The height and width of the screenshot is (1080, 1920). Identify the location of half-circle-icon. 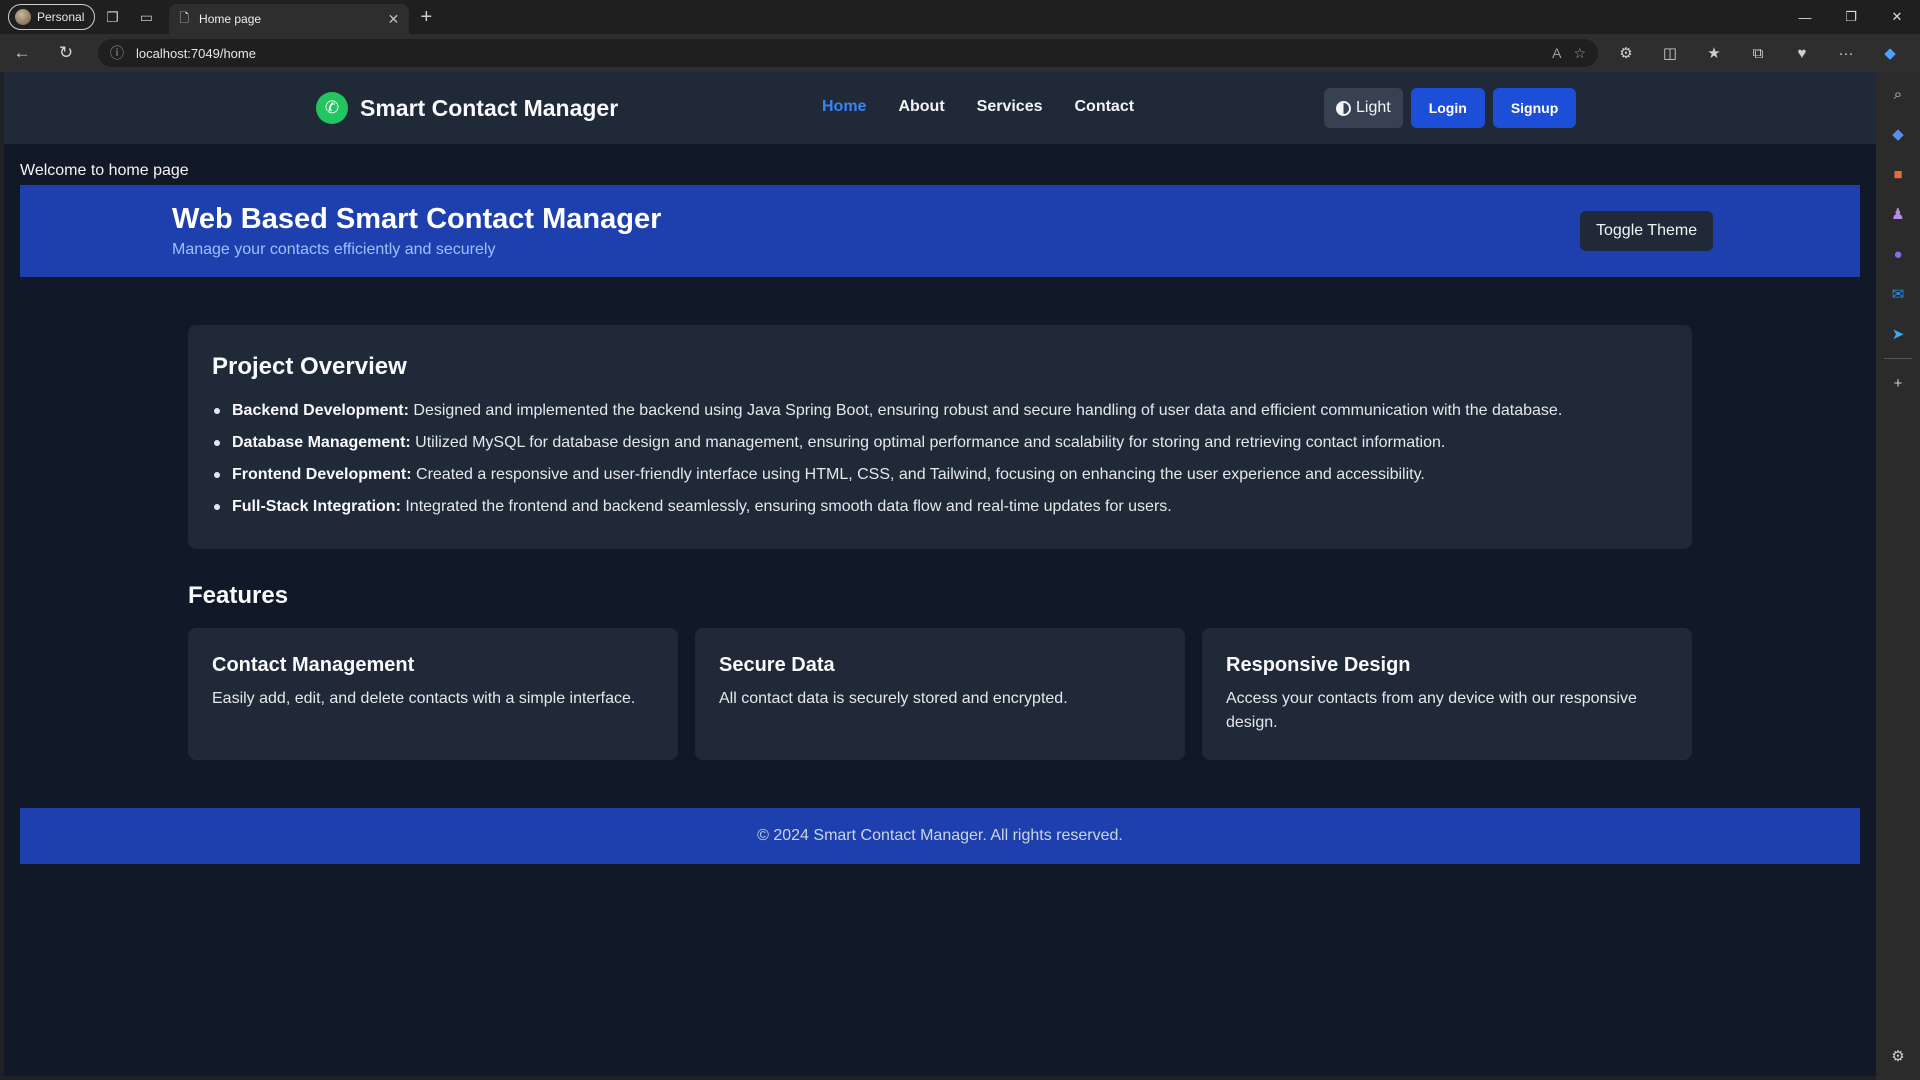
(1343, 108).